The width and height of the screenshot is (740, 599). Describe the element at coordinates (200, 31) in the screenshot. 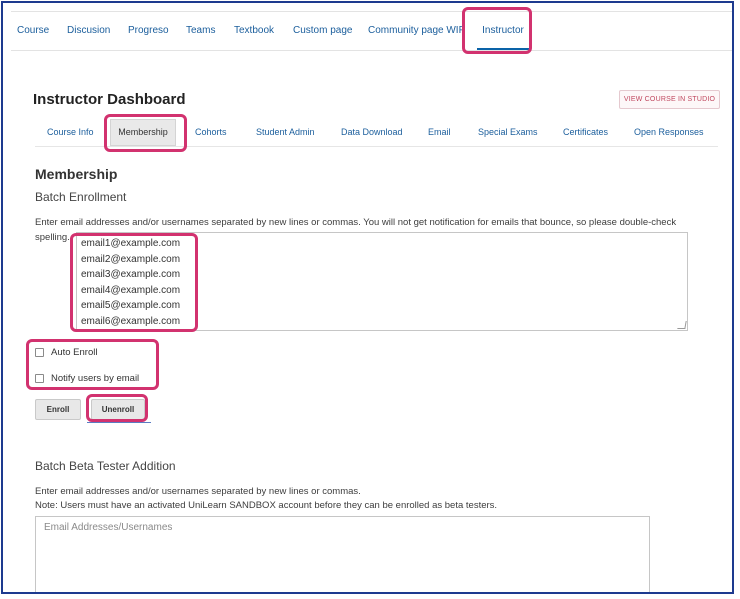

I see `tab-teams: Teams` at that location.